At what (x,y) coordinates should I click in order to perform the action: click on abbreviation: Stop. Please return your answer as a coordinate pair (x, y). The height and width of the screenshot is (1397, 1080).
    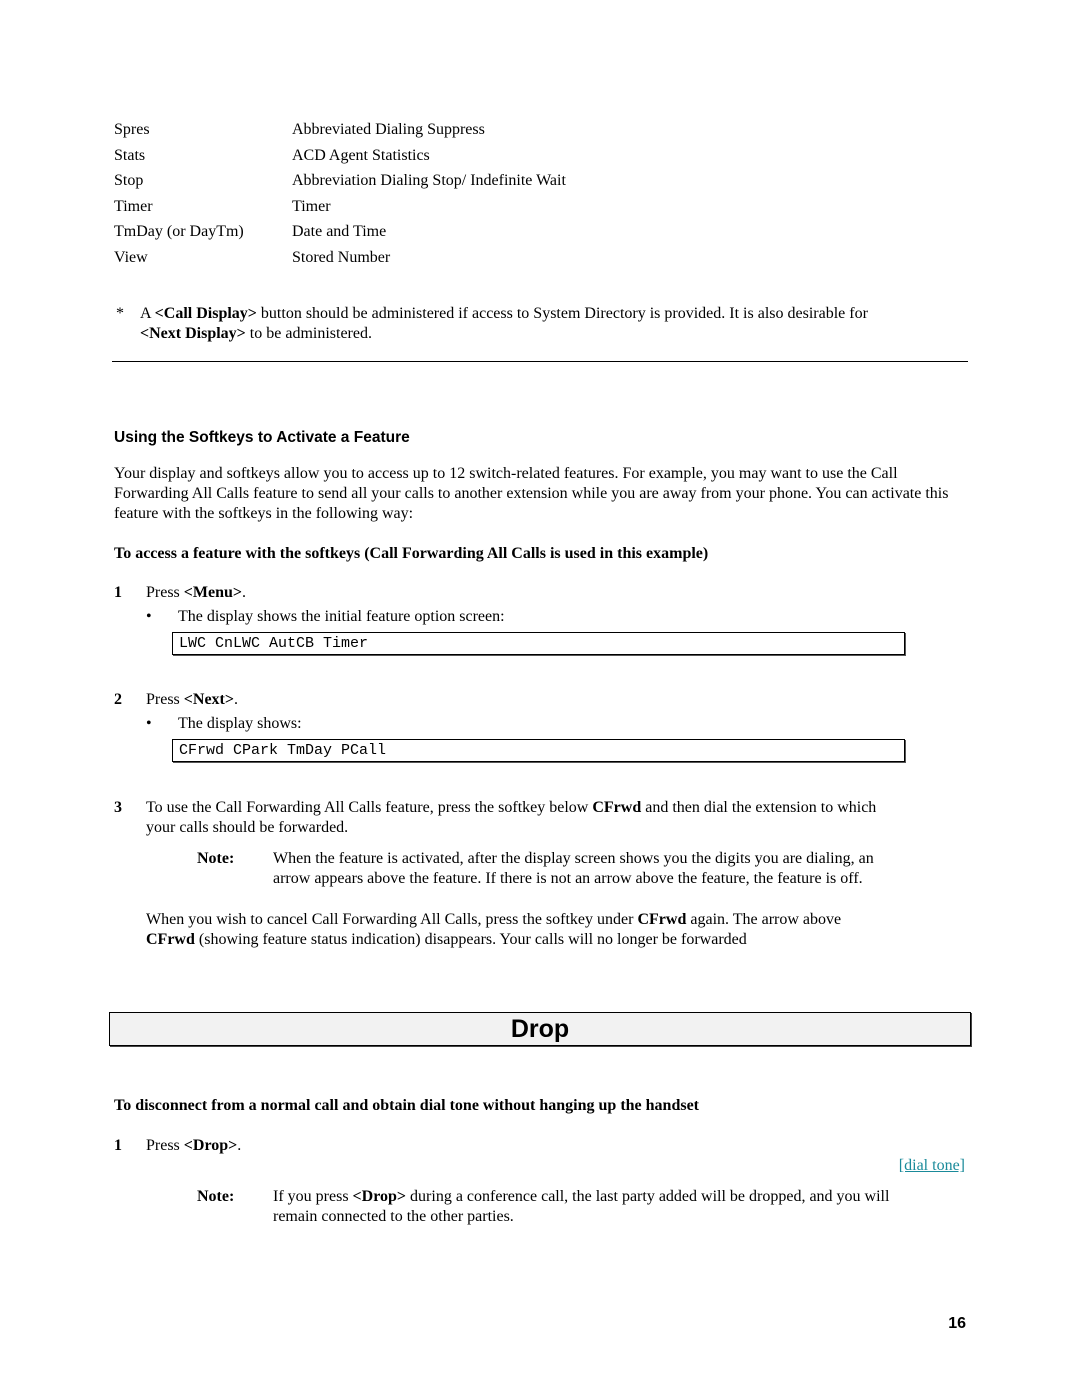
    Looking at the image, I should click on (129, 180).